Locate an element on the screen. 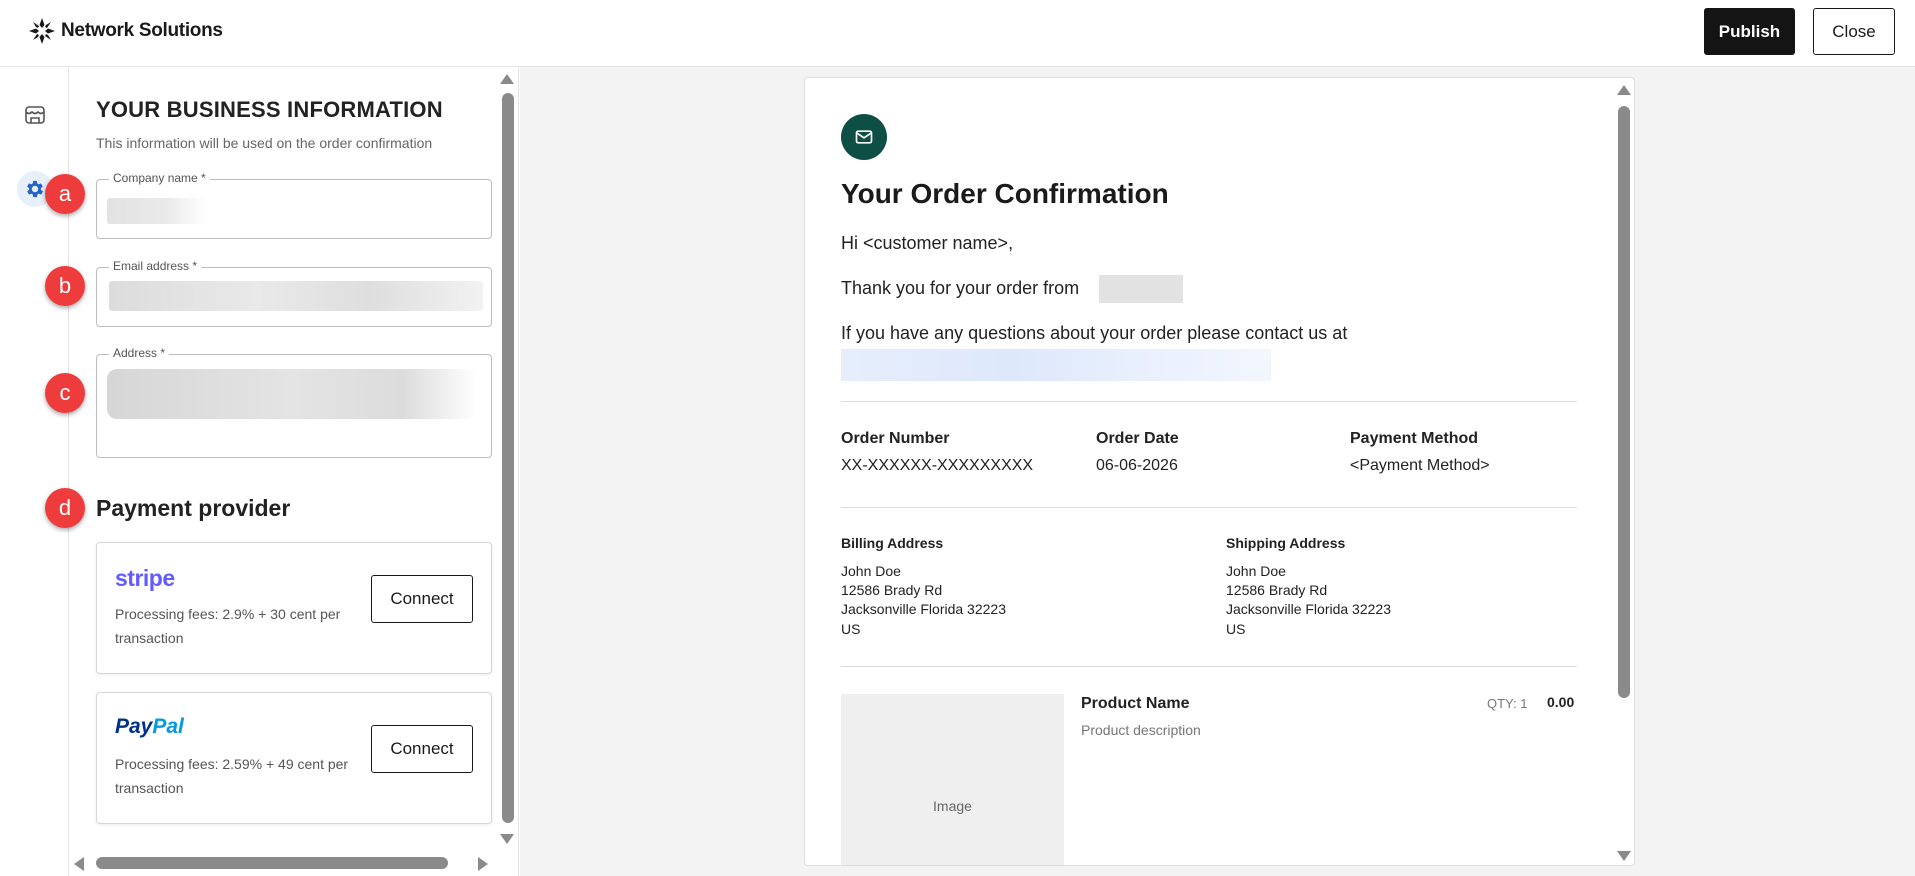  order-number-label: Order Number is located at coordinates (895, 438).